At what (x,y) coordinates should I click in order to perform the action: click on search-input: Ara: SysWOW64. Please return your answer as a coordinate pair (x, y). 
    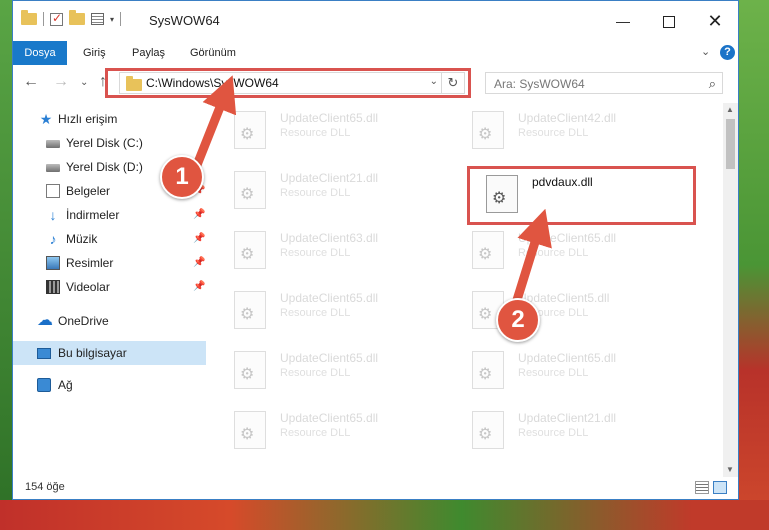
    Looking at the image, I should click on (539, 84).